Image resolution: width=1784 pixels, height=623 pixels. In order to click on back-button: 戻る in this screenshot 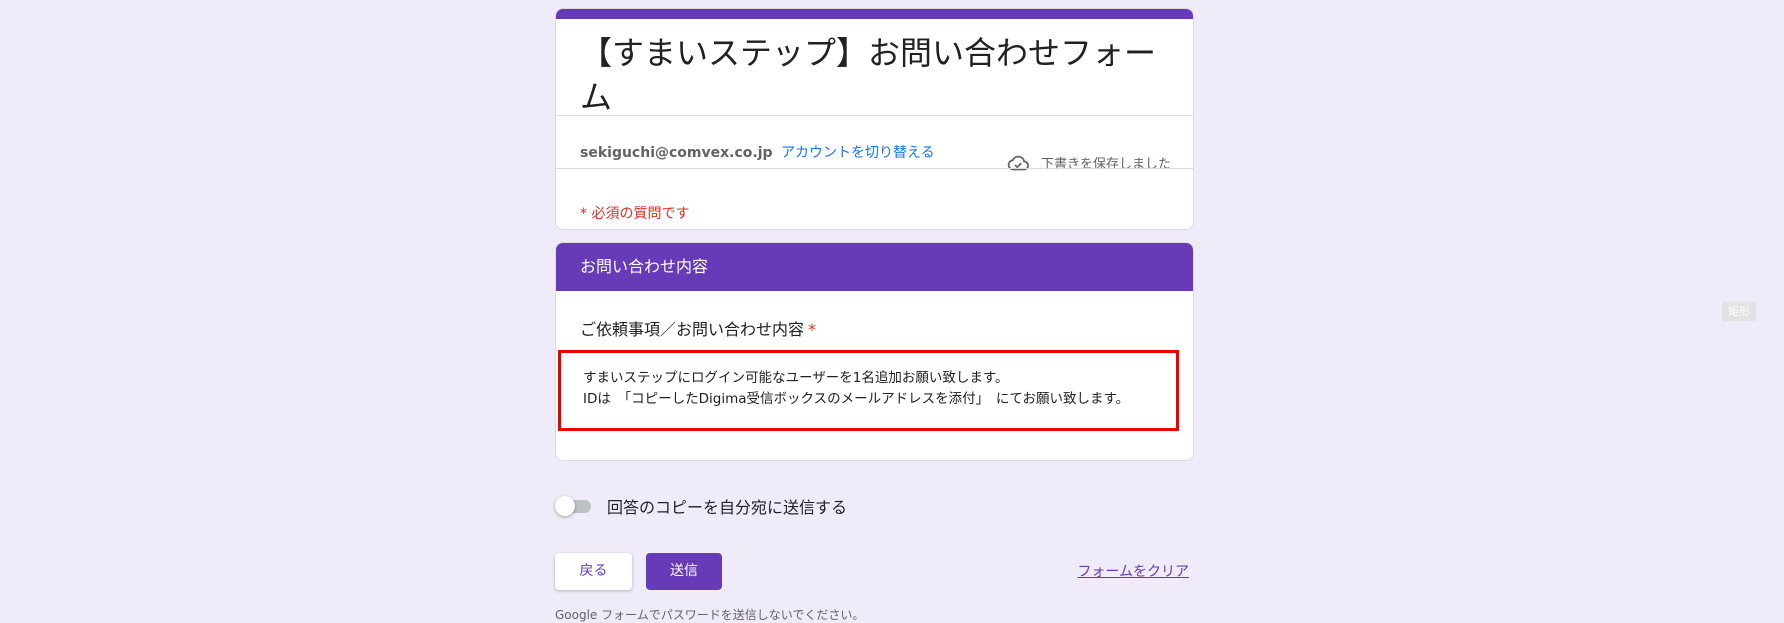, I will do `click(593, 571)`.